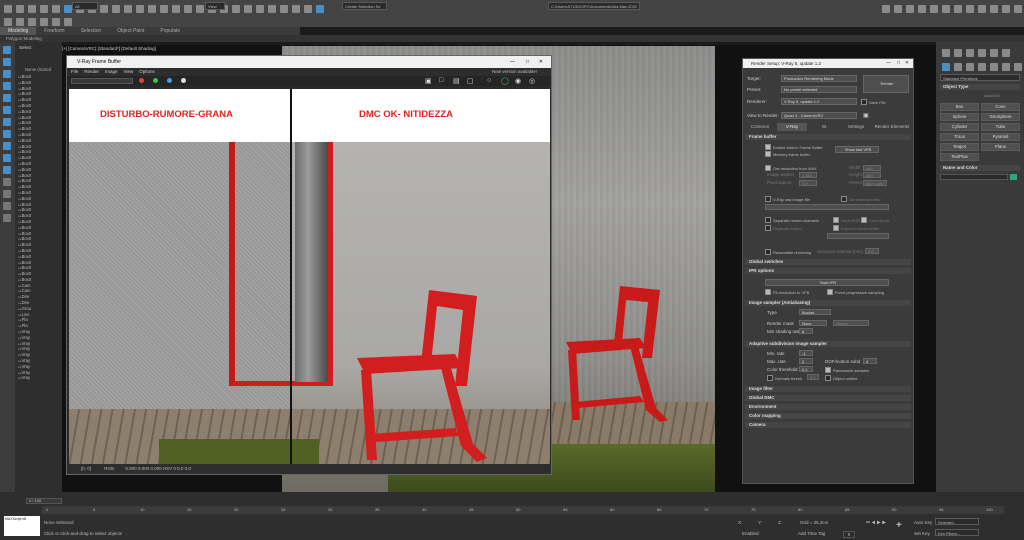  Describe the element at coordinates (272, 9) in the screenshot. I see `schematic-icon` at that location.